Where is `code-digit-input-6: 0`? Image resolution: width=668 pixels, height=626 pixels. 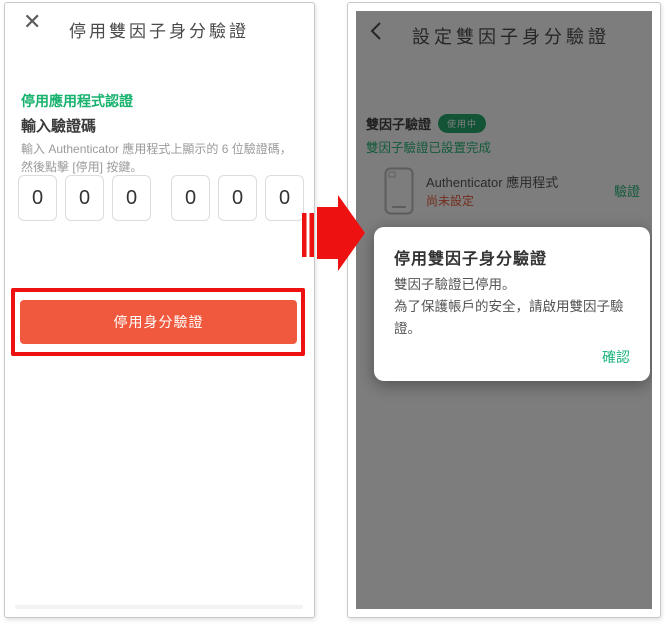 code-digit-input-6: 0 is located at coordinates (284, 198).